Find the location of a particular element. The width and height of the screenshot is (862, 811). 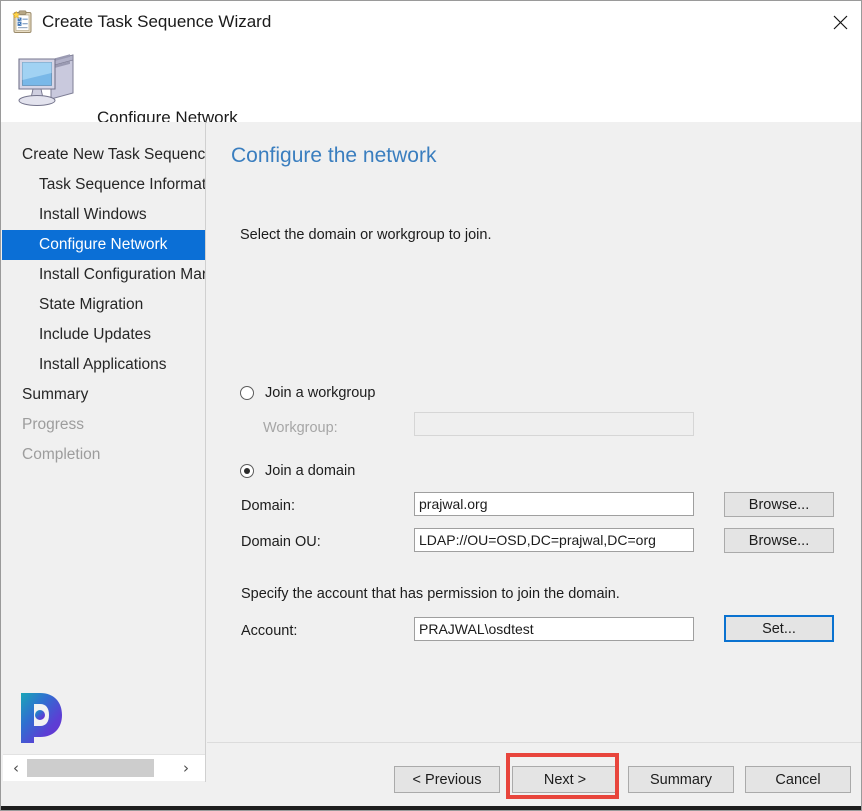

sidebar-horizontal-scrollbar: ‹ › is located at coordinates (104, 767).